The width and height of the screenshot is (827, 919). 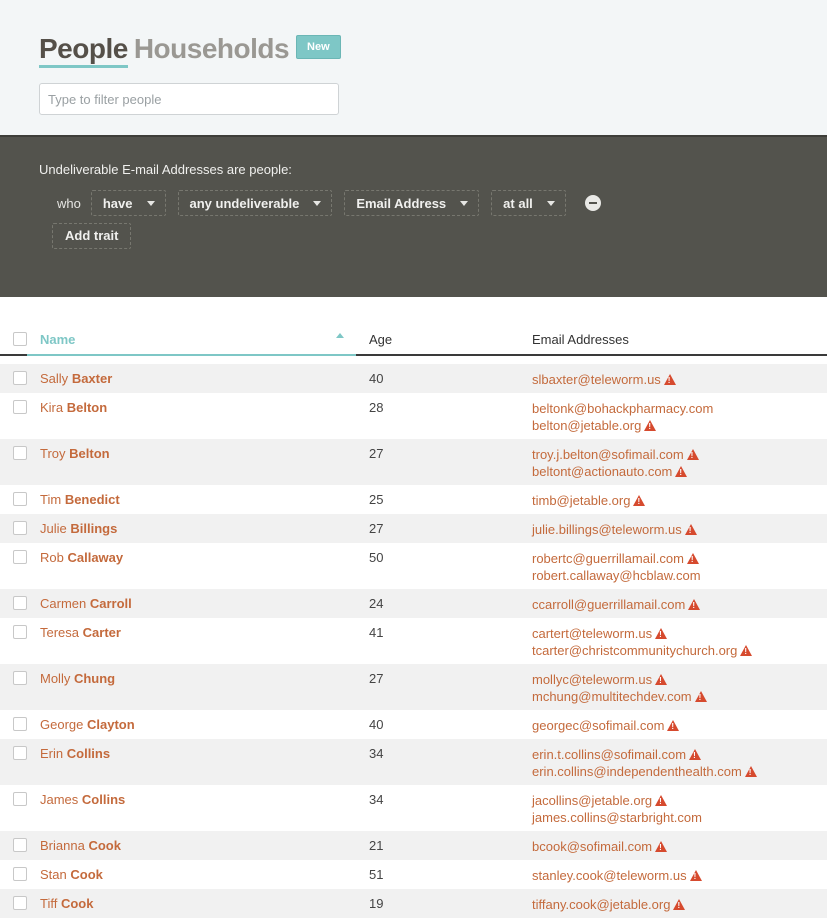 What do you see at coordinates (191, 340) in the screenshot?
I see `name-column-header: Name` at bounding box center [191, 340].